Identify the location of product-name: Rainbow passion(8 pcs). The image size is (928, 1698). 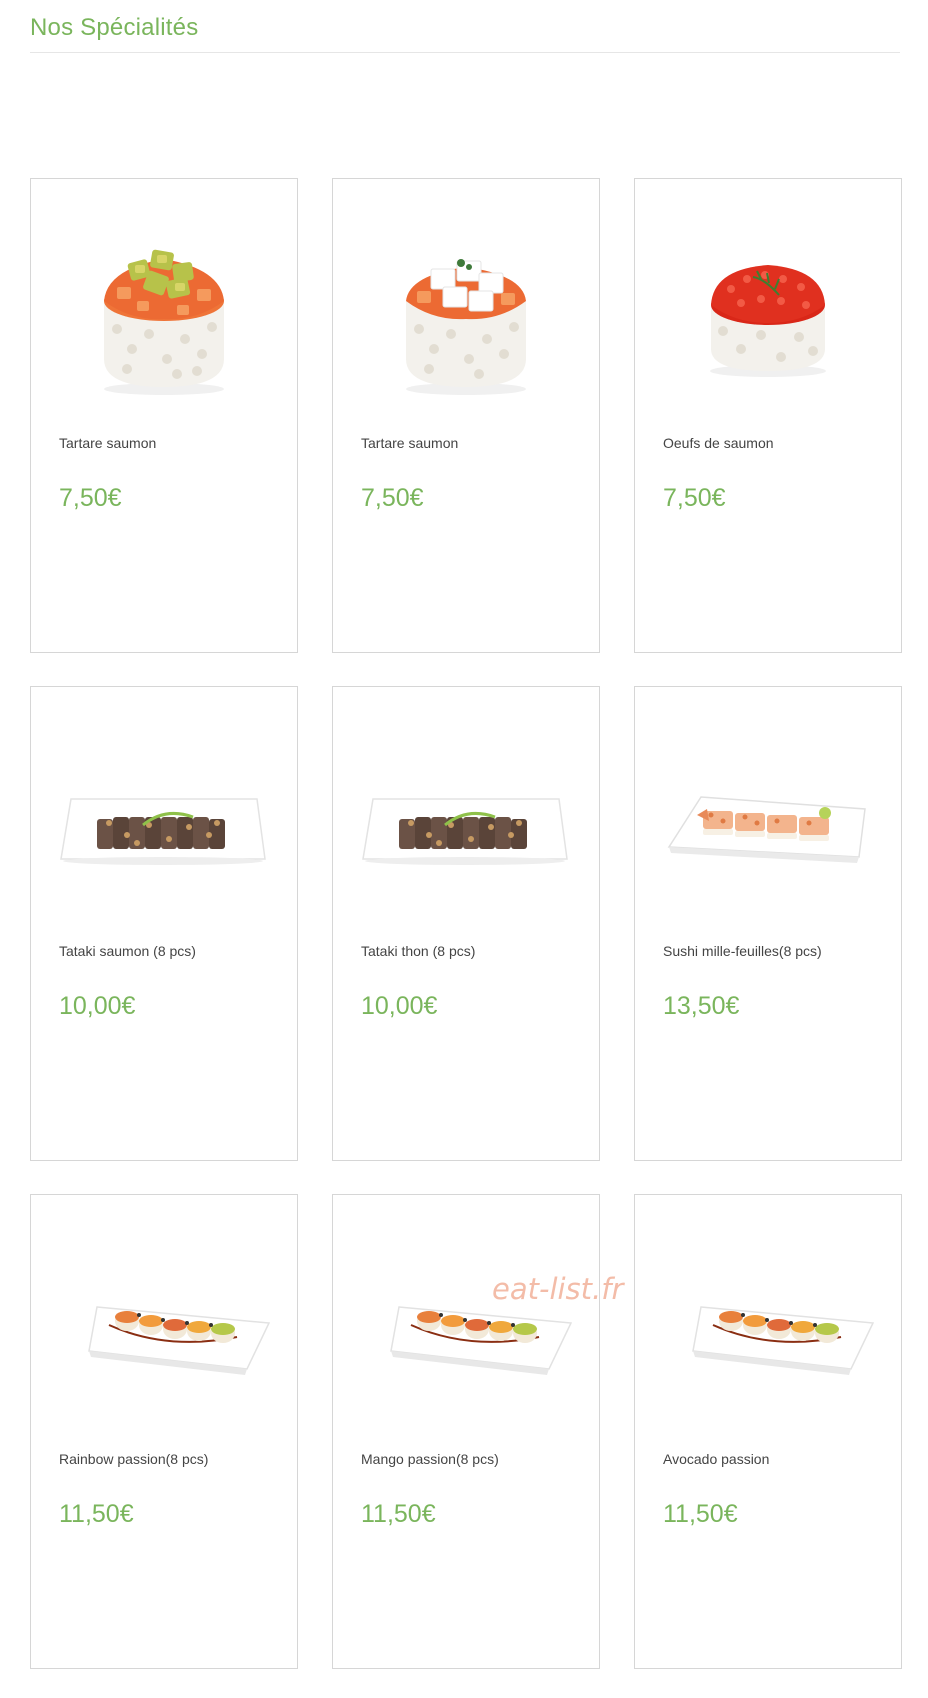
(134, 1459).